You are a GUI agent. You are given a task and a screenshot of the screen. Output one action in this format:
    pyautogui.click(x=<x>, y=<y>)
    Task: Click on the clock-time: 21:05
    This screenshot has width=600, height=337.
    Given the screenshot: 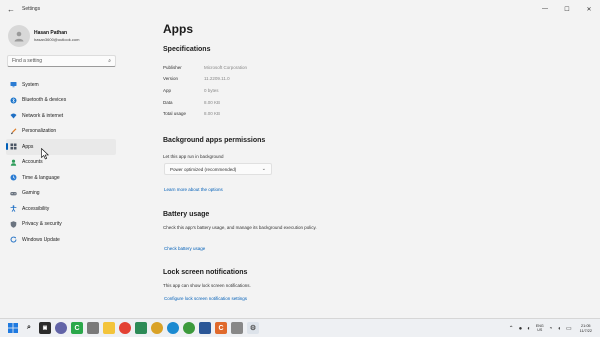 What is the action you would take?
    pyautogui.click(x=586, y=325)
    